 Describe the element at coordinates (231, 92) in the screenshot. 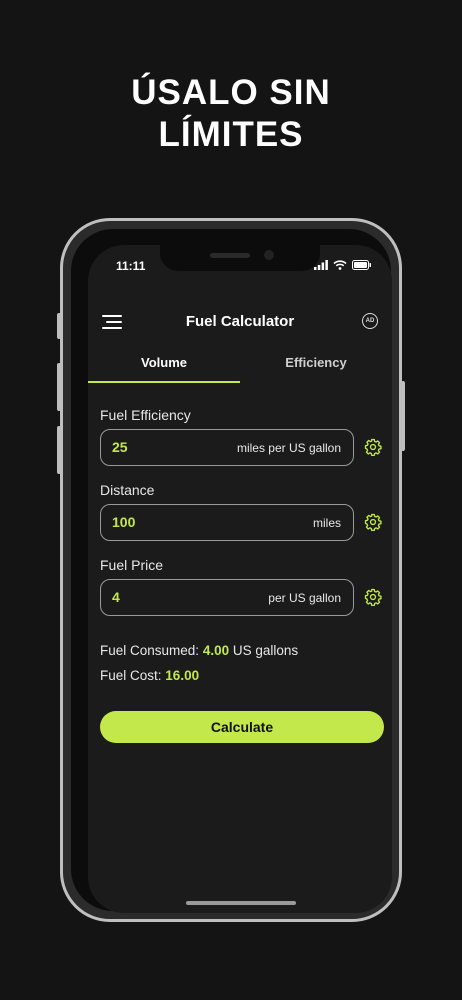

I see `headline-line-1: ÚSALO SIN` at that location.